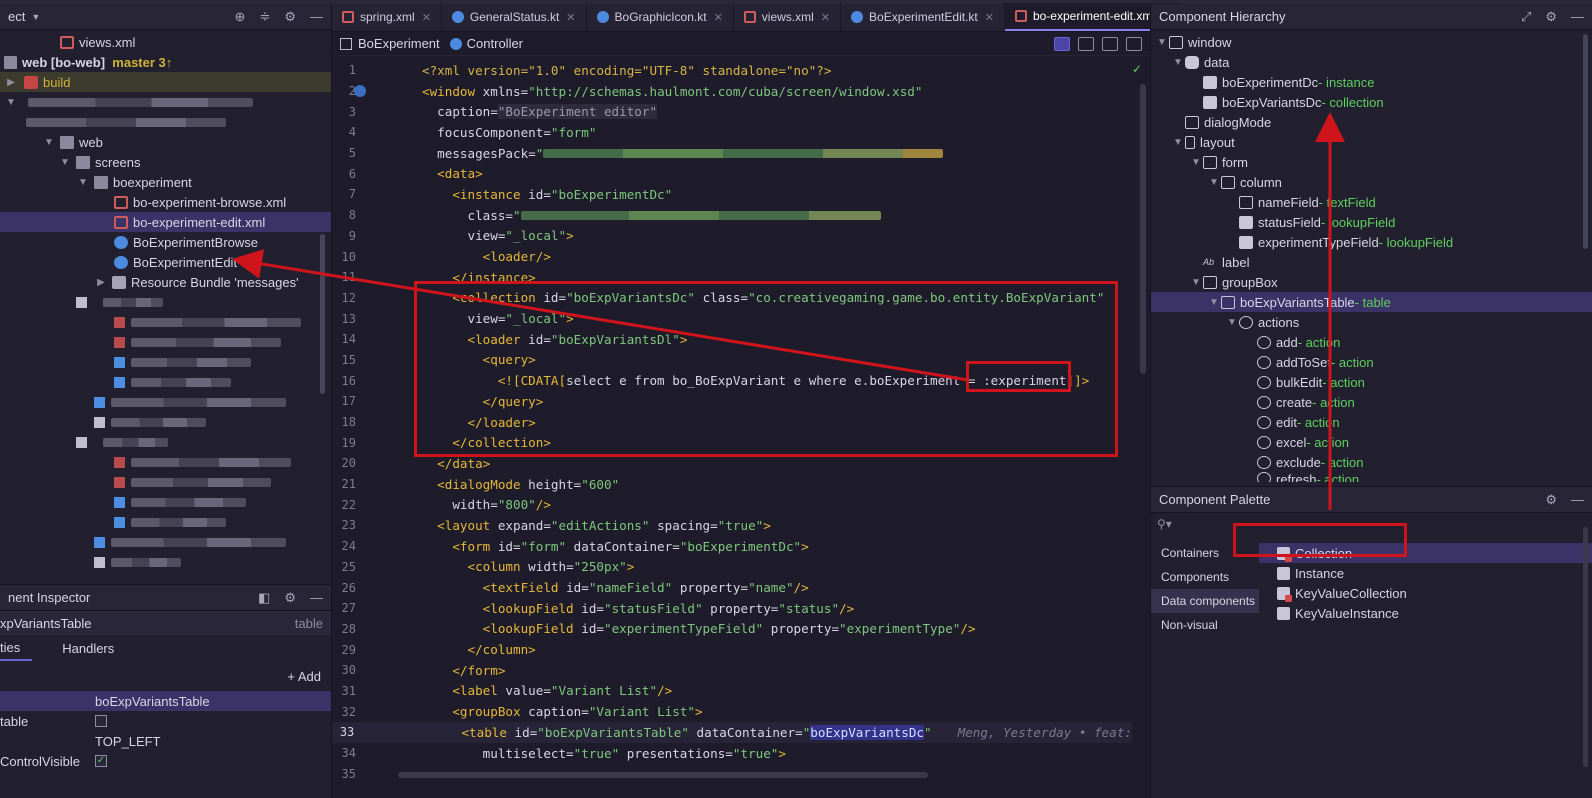  Describe the element at coordinates (1371, 462) in the screenshot. I see `hier-item-action: exclude - action` at that location.